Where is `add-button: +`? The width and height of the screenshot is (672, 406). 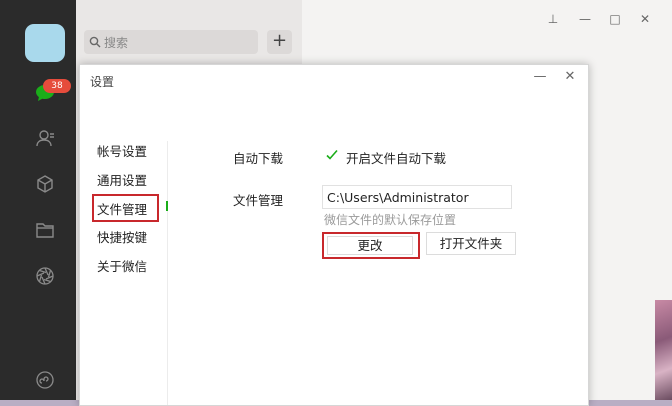 add-button: + is located at coordinates (279, 42).